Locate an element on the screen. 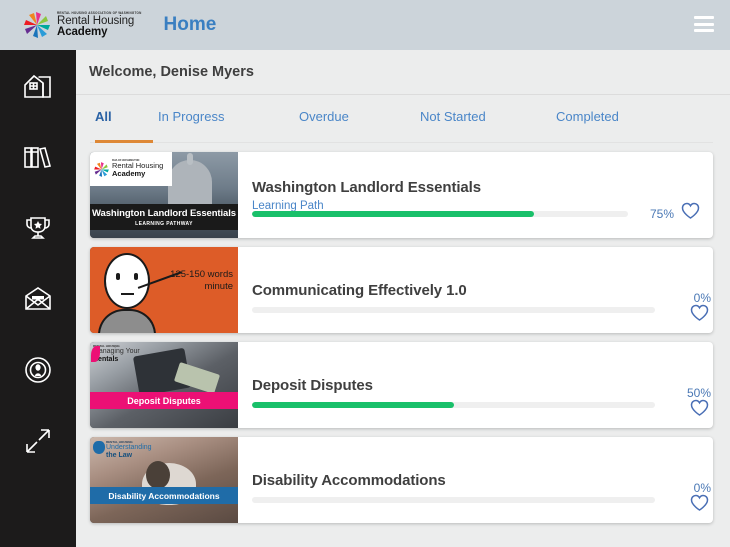  thumbnail-banner-title: Deposit Disputes is located at coordinates (164, 400).